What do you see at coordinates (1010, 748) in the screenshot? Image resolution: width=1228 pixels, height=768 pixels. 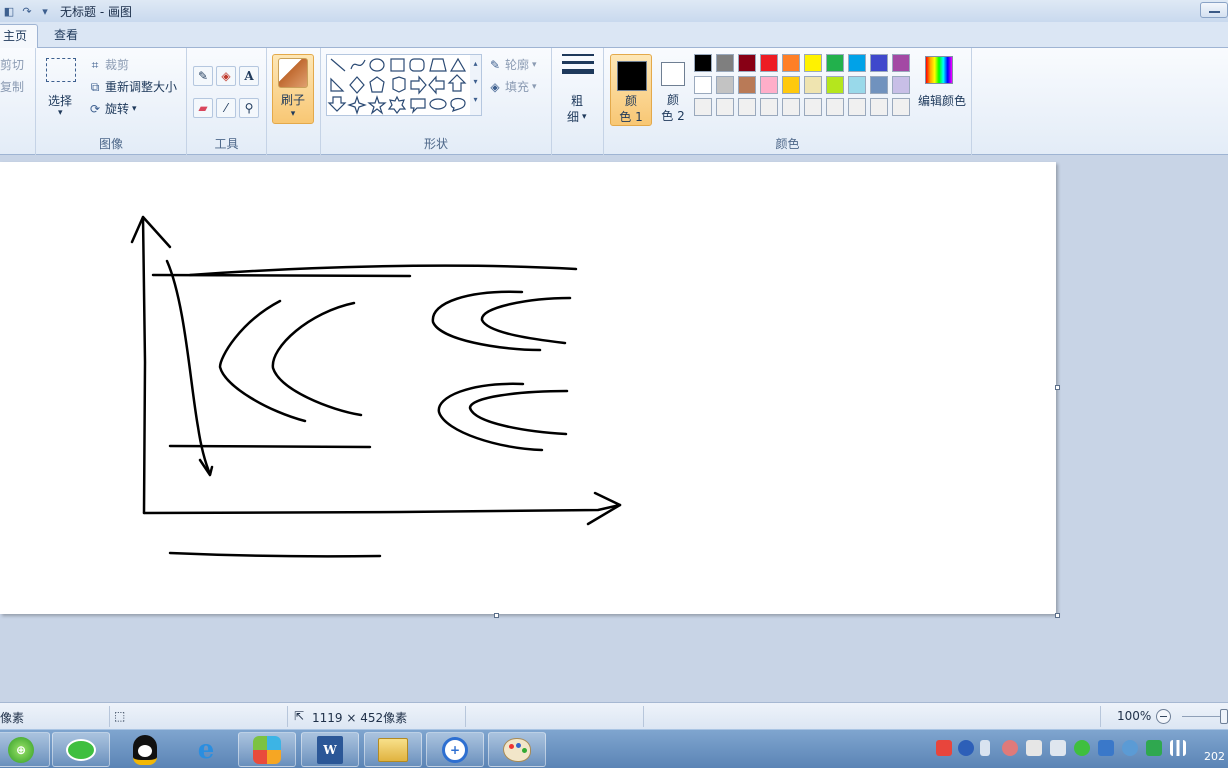 I see `tray-flower-icon` at bounding box center [1010, 748].